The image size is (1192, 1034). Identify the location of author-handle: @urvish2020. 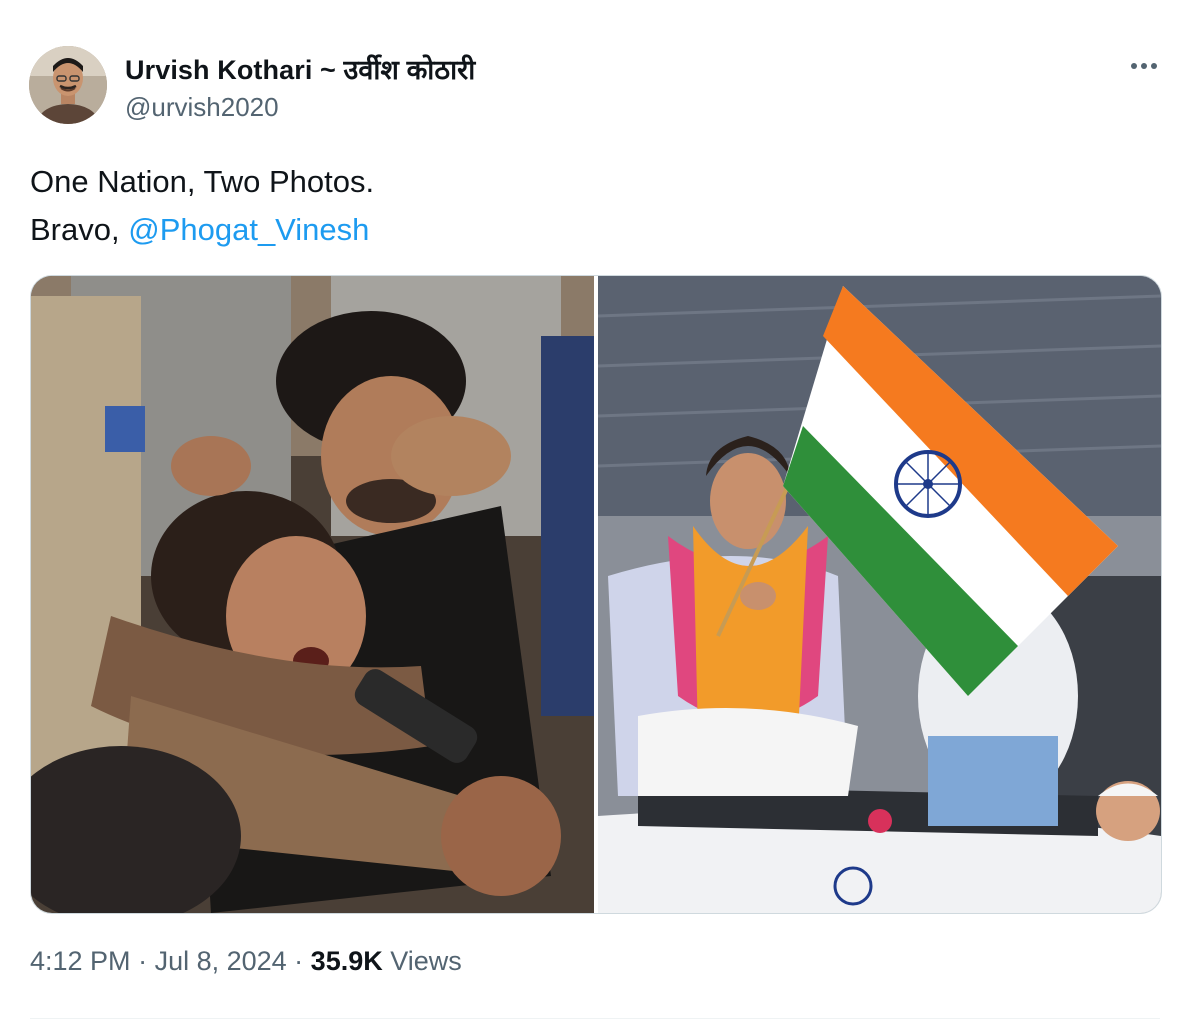
(202, 107).